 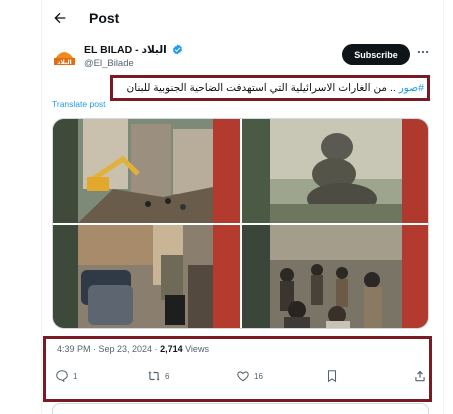 I want to click on author-handle: @El_Bilade, so click(x=109, y=63).